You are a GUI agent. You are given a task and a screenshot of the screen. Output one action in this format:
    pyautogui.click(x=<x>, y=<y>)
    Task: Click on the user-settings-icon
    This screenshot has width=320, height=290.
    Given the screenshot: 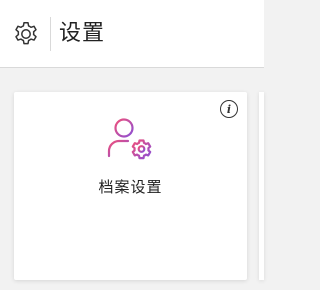 What is the action you would take?
    pyautogui.click(x=129, y=139)
    